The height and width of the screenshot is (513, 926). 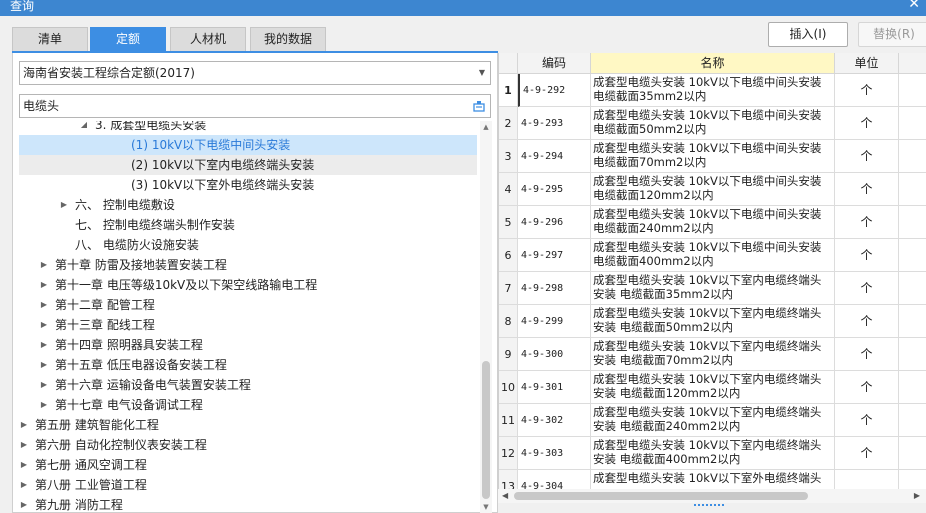 What do you see at coordinates (712, 496) in the screenshot?
I see `grid-hscrollbar: ◀ ▶` at bounding box center [712, 496].